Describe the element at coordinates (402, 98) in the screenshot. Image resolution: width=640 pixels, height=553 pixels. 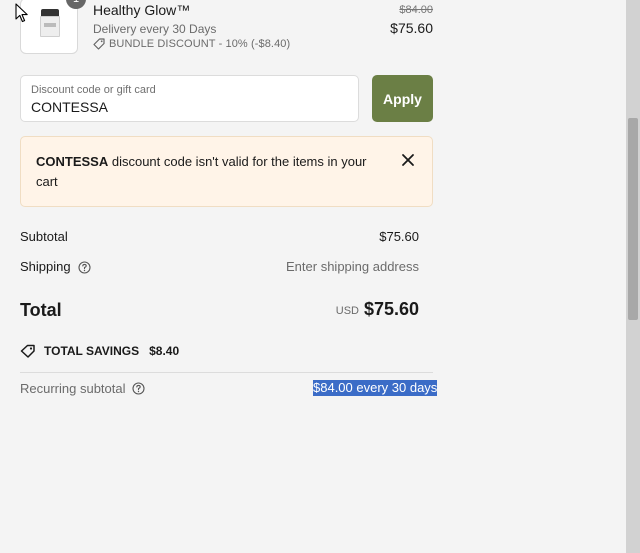
I see `apply-button: Apply` at that location.